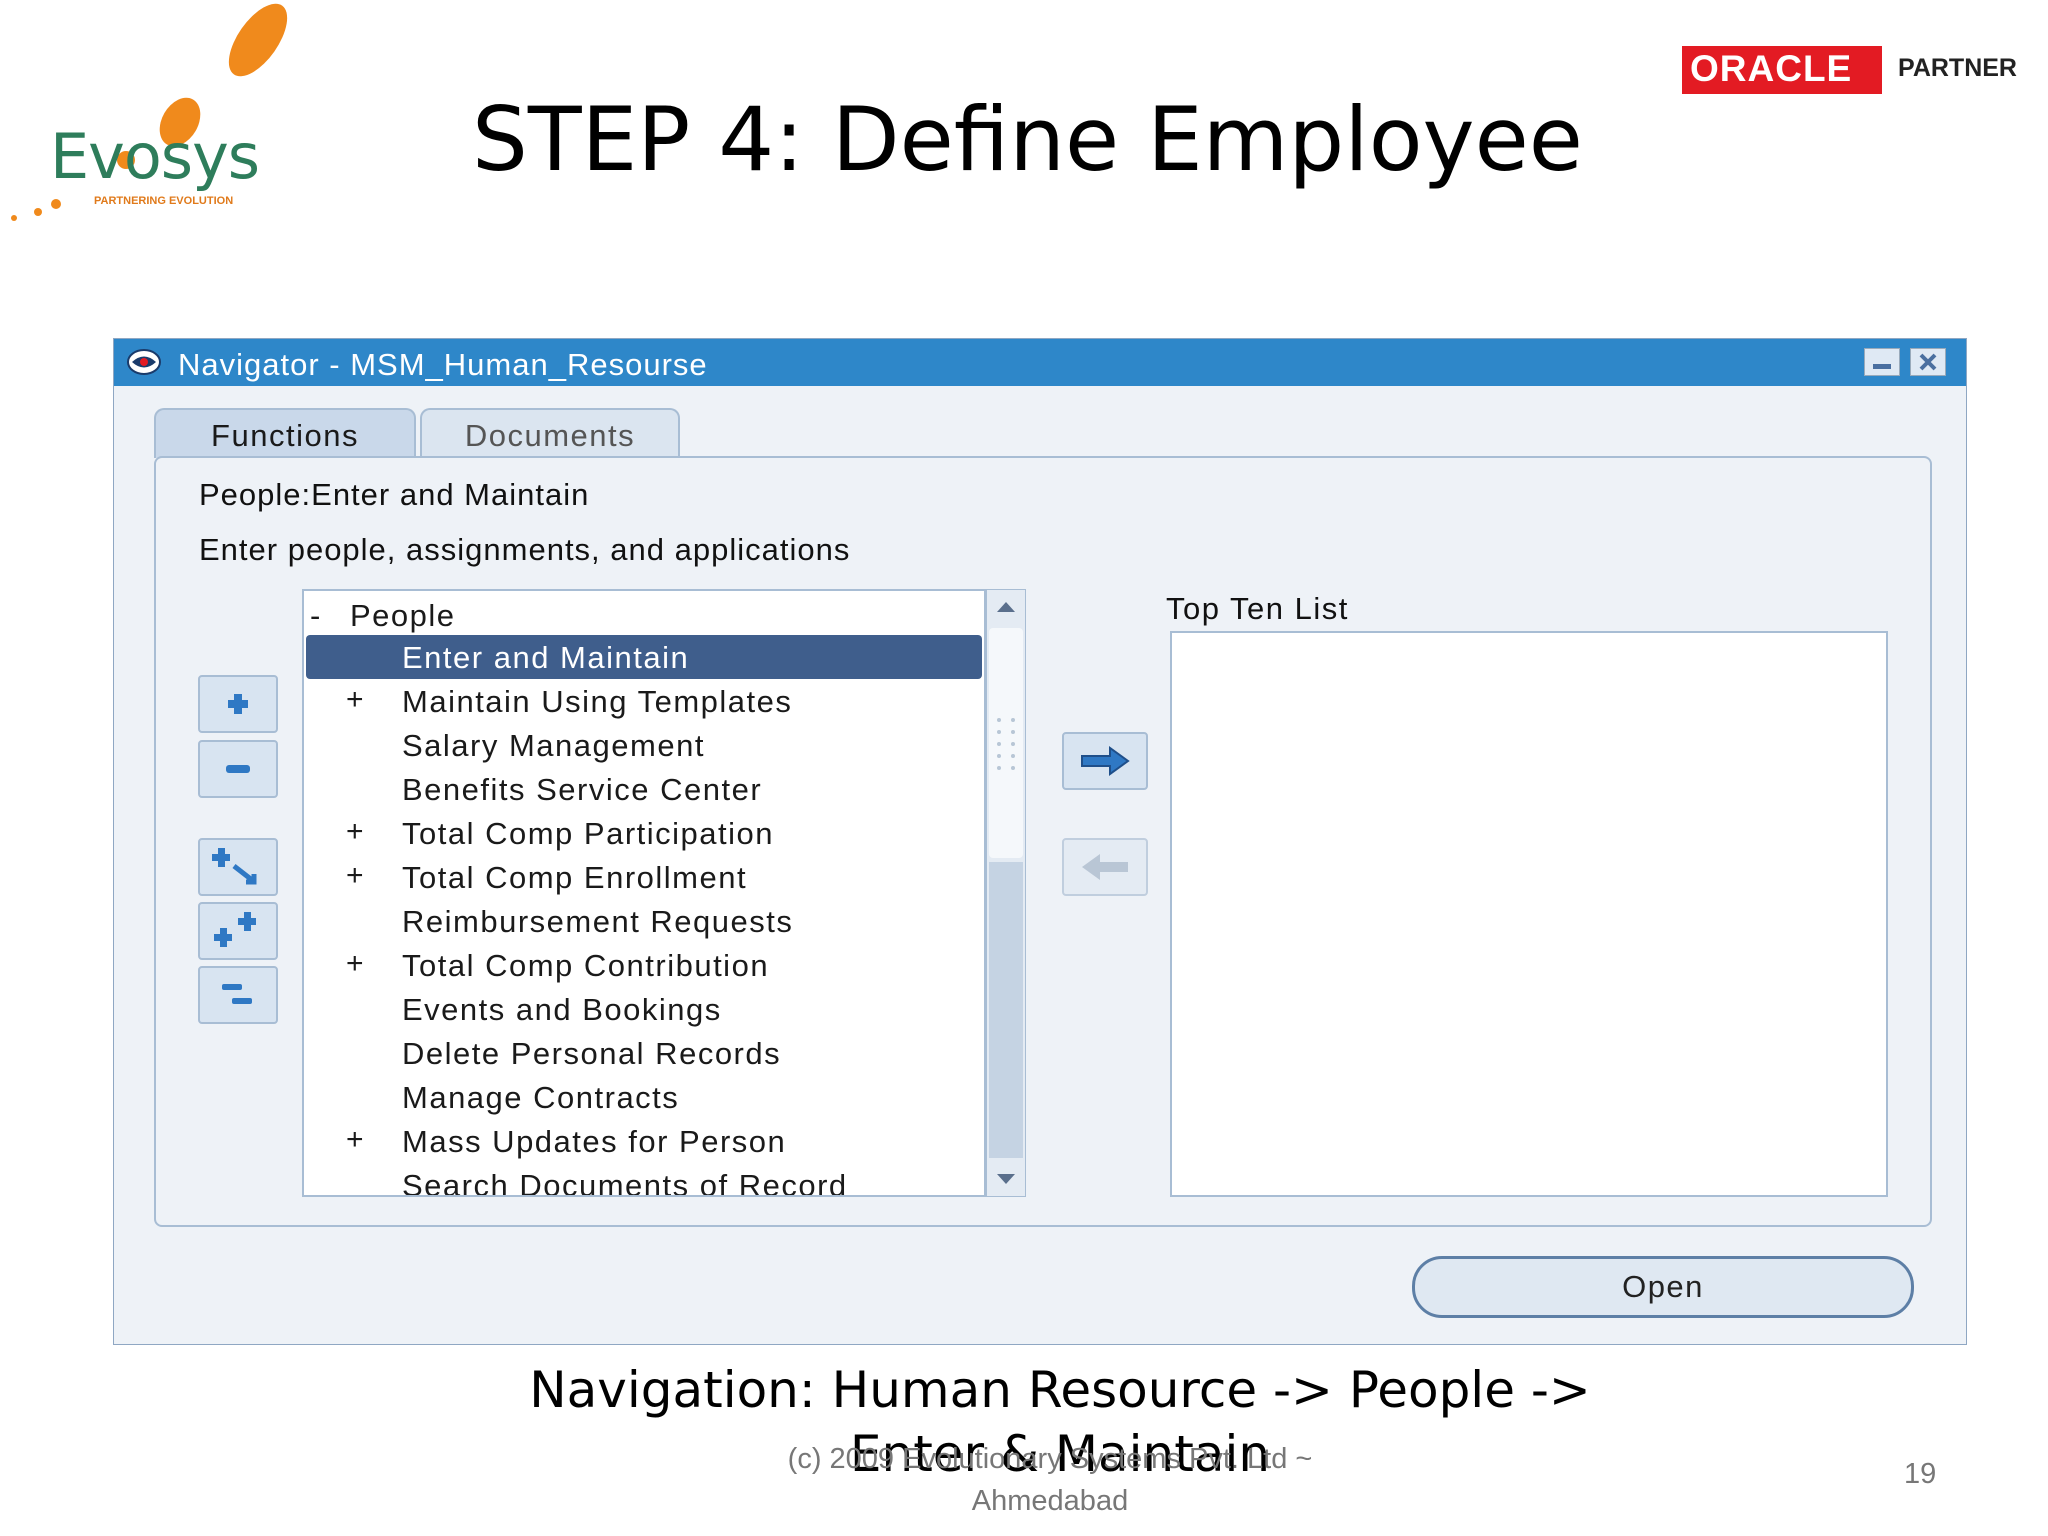  I want to click on scroll-down-arrow-icon, so click(1006, 1178).